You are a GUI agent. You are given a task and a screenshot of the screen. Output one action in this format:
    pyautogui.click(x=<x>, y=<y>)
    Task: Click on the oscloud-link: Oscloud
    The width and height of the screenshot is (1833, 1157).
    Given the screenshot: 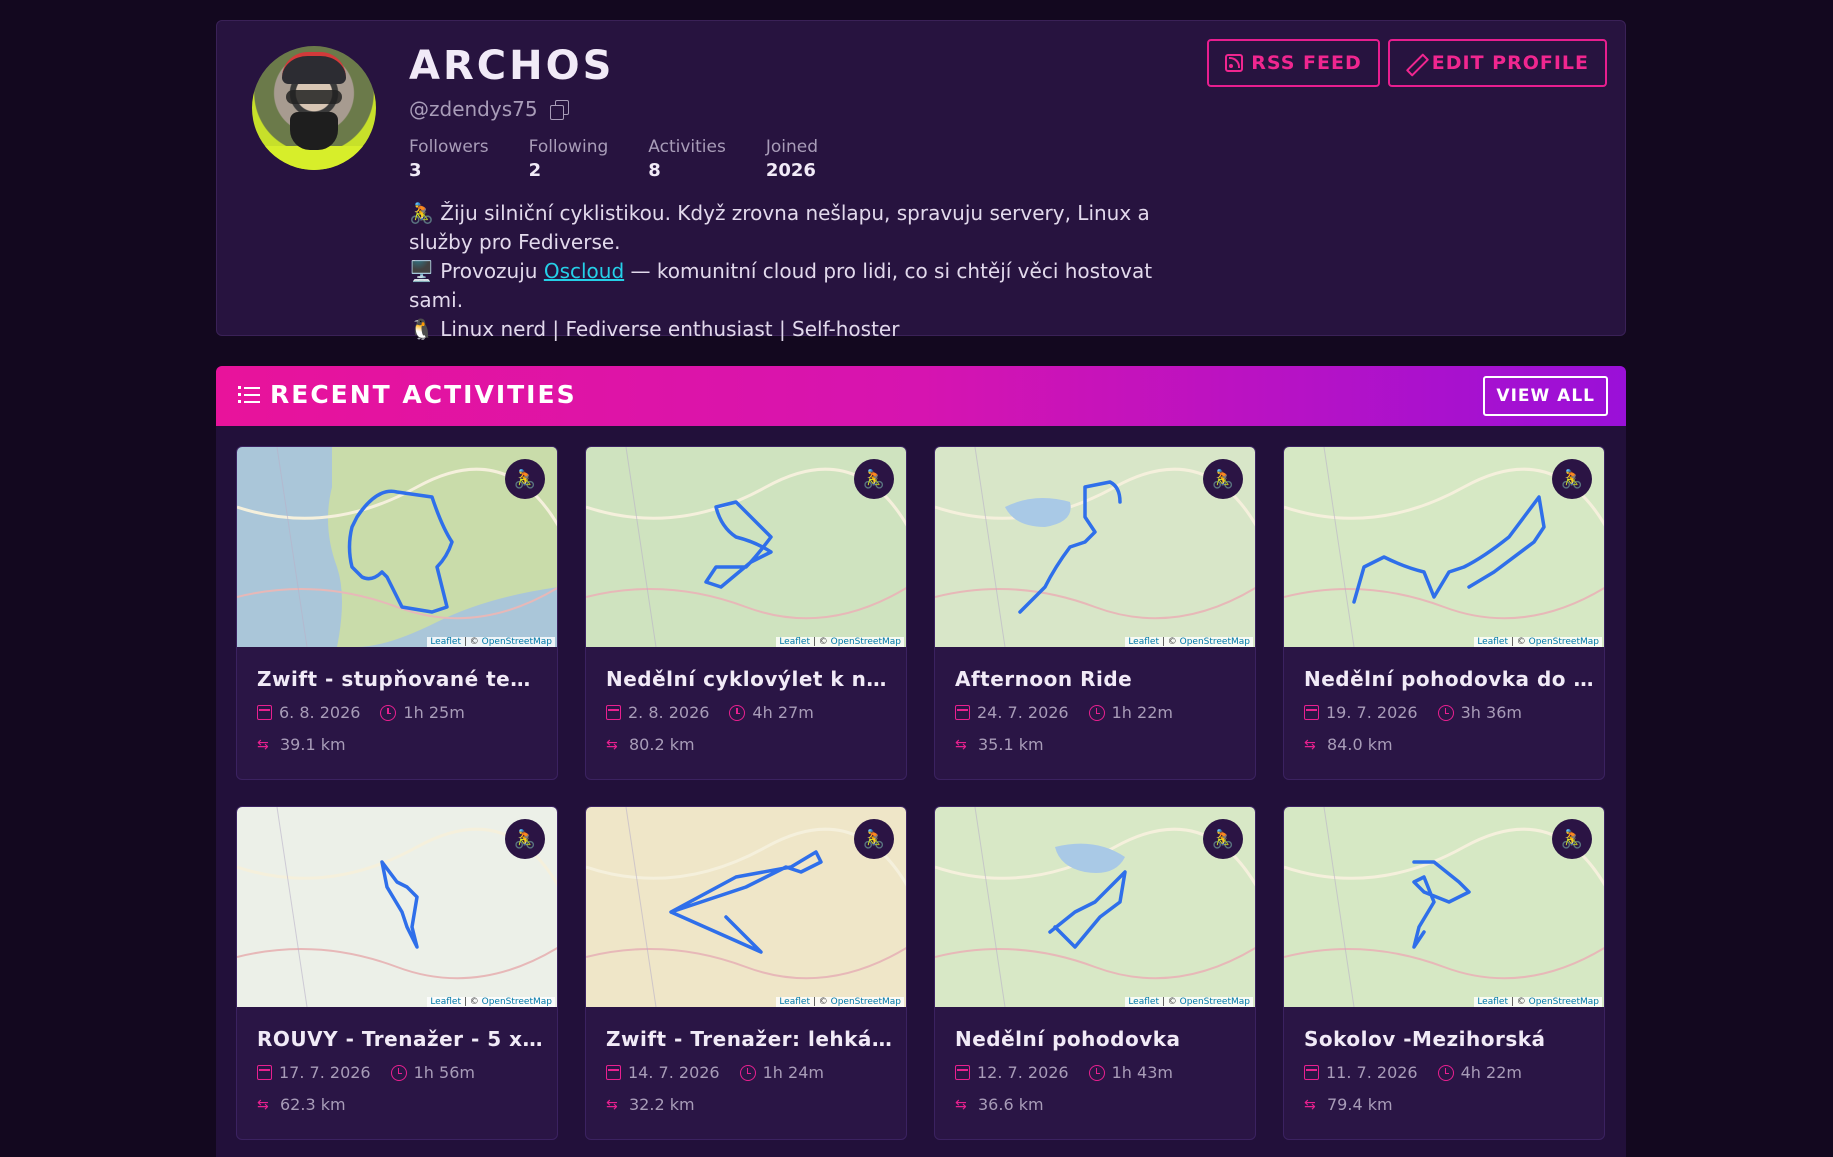 What is the action you would take?
    pyautogui.click(x=584, y=271)
    